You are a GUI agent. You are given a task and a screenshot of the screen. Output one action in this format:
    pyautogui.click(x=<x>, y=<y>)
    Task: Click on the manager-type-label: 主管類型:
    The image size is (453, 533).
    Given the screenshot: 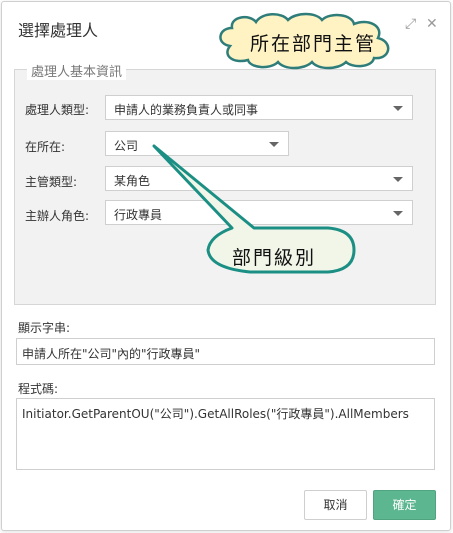 What is the action you would take?
    pyautogui.click(x=51, y=182)
    